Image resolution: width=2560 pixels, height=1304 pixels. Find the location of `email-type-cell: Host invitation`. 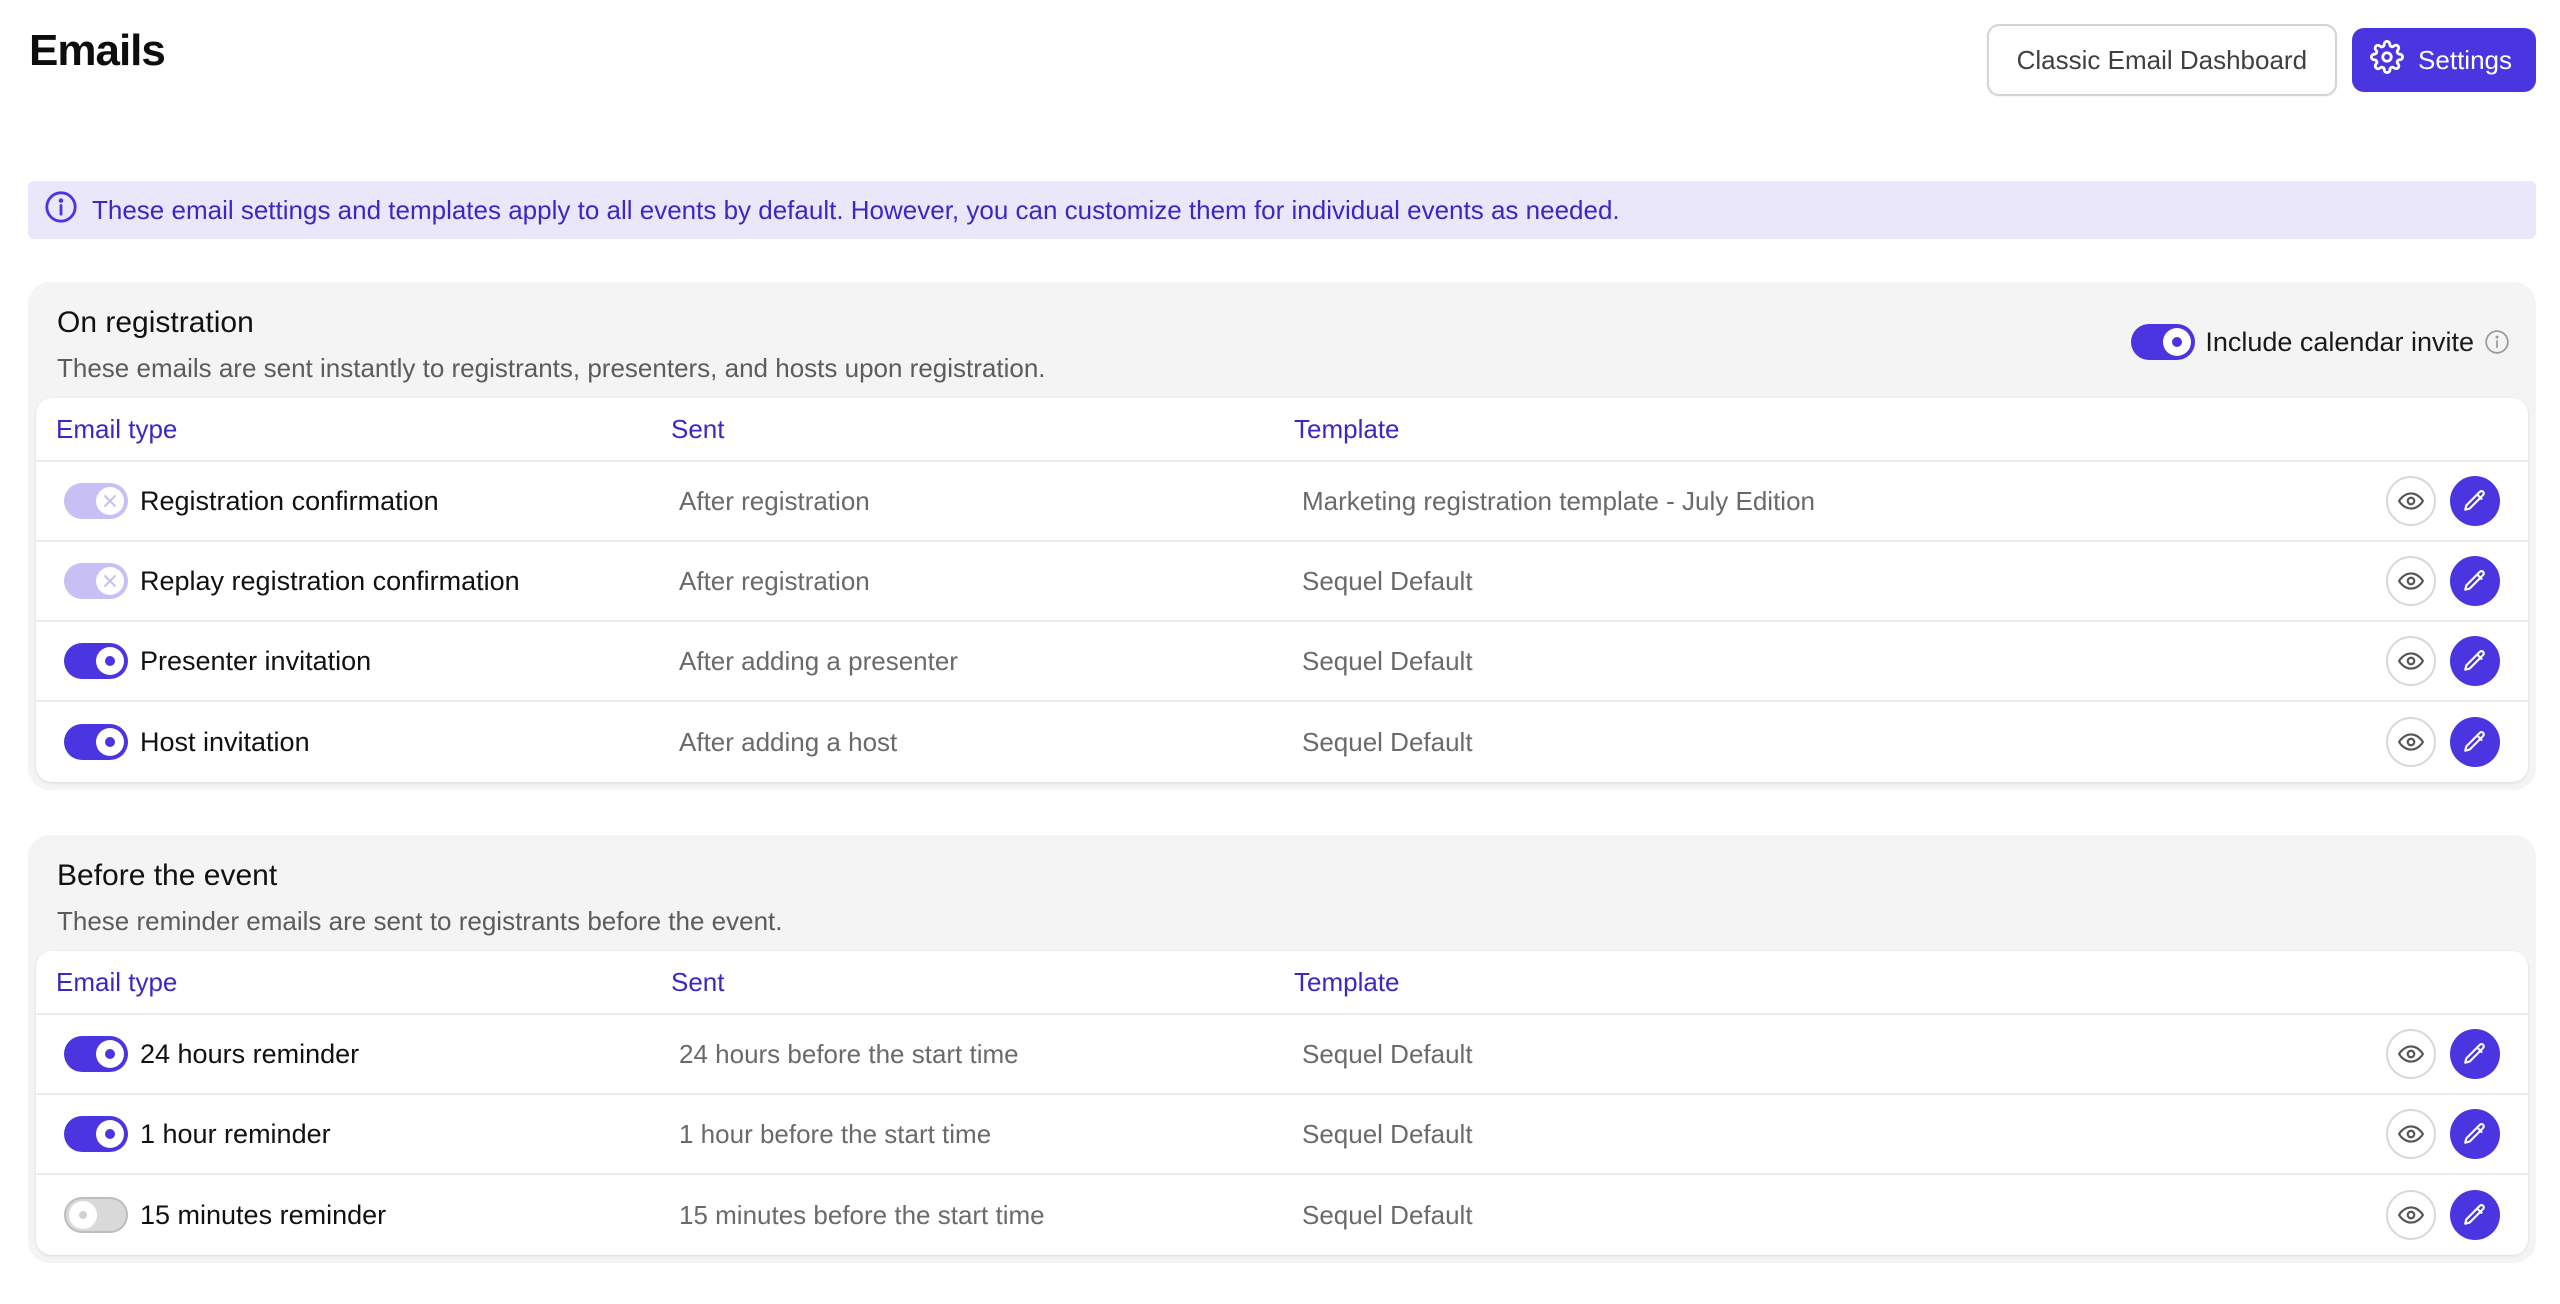

email-type-cell: Host invitation is located at coordinates (187, 742).